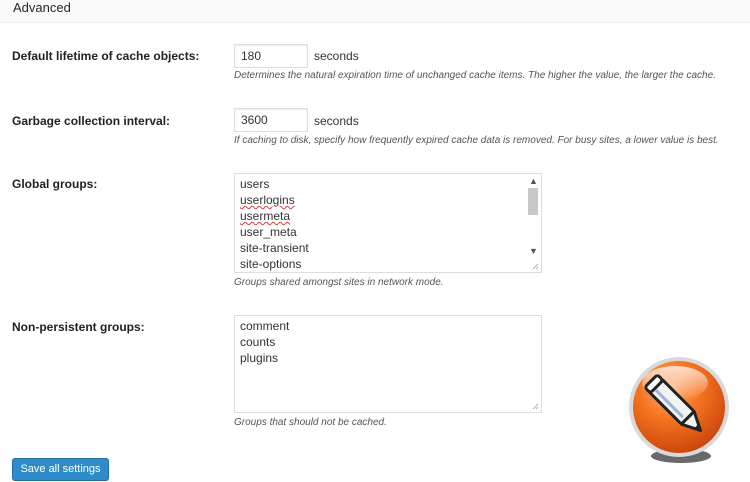 The image size is (750, 482). Describe the element at coordinates (271, 120) in the screenshot. I see `gc-input` at that location.